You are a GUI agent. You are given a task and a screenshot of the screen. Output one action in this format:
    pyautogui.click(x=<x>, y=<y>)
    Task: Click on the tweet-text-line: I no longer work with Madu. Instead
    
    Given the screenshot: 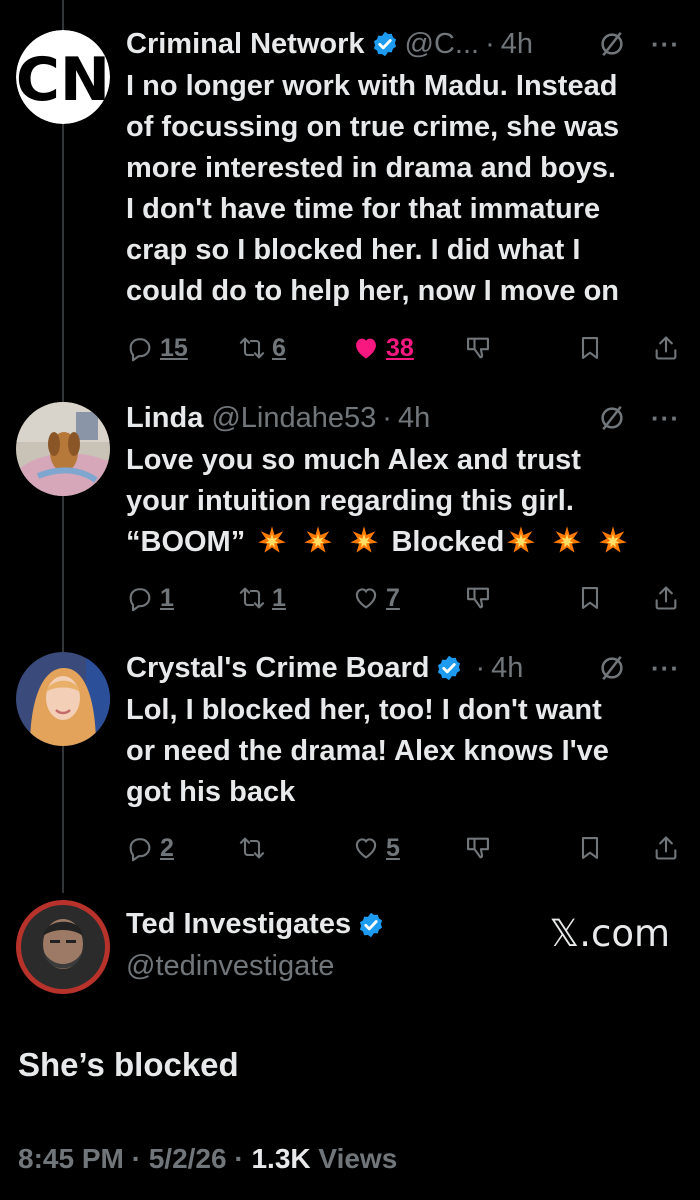 What is the action you would take?
    pyautogui.click(x=372, y=86)
    